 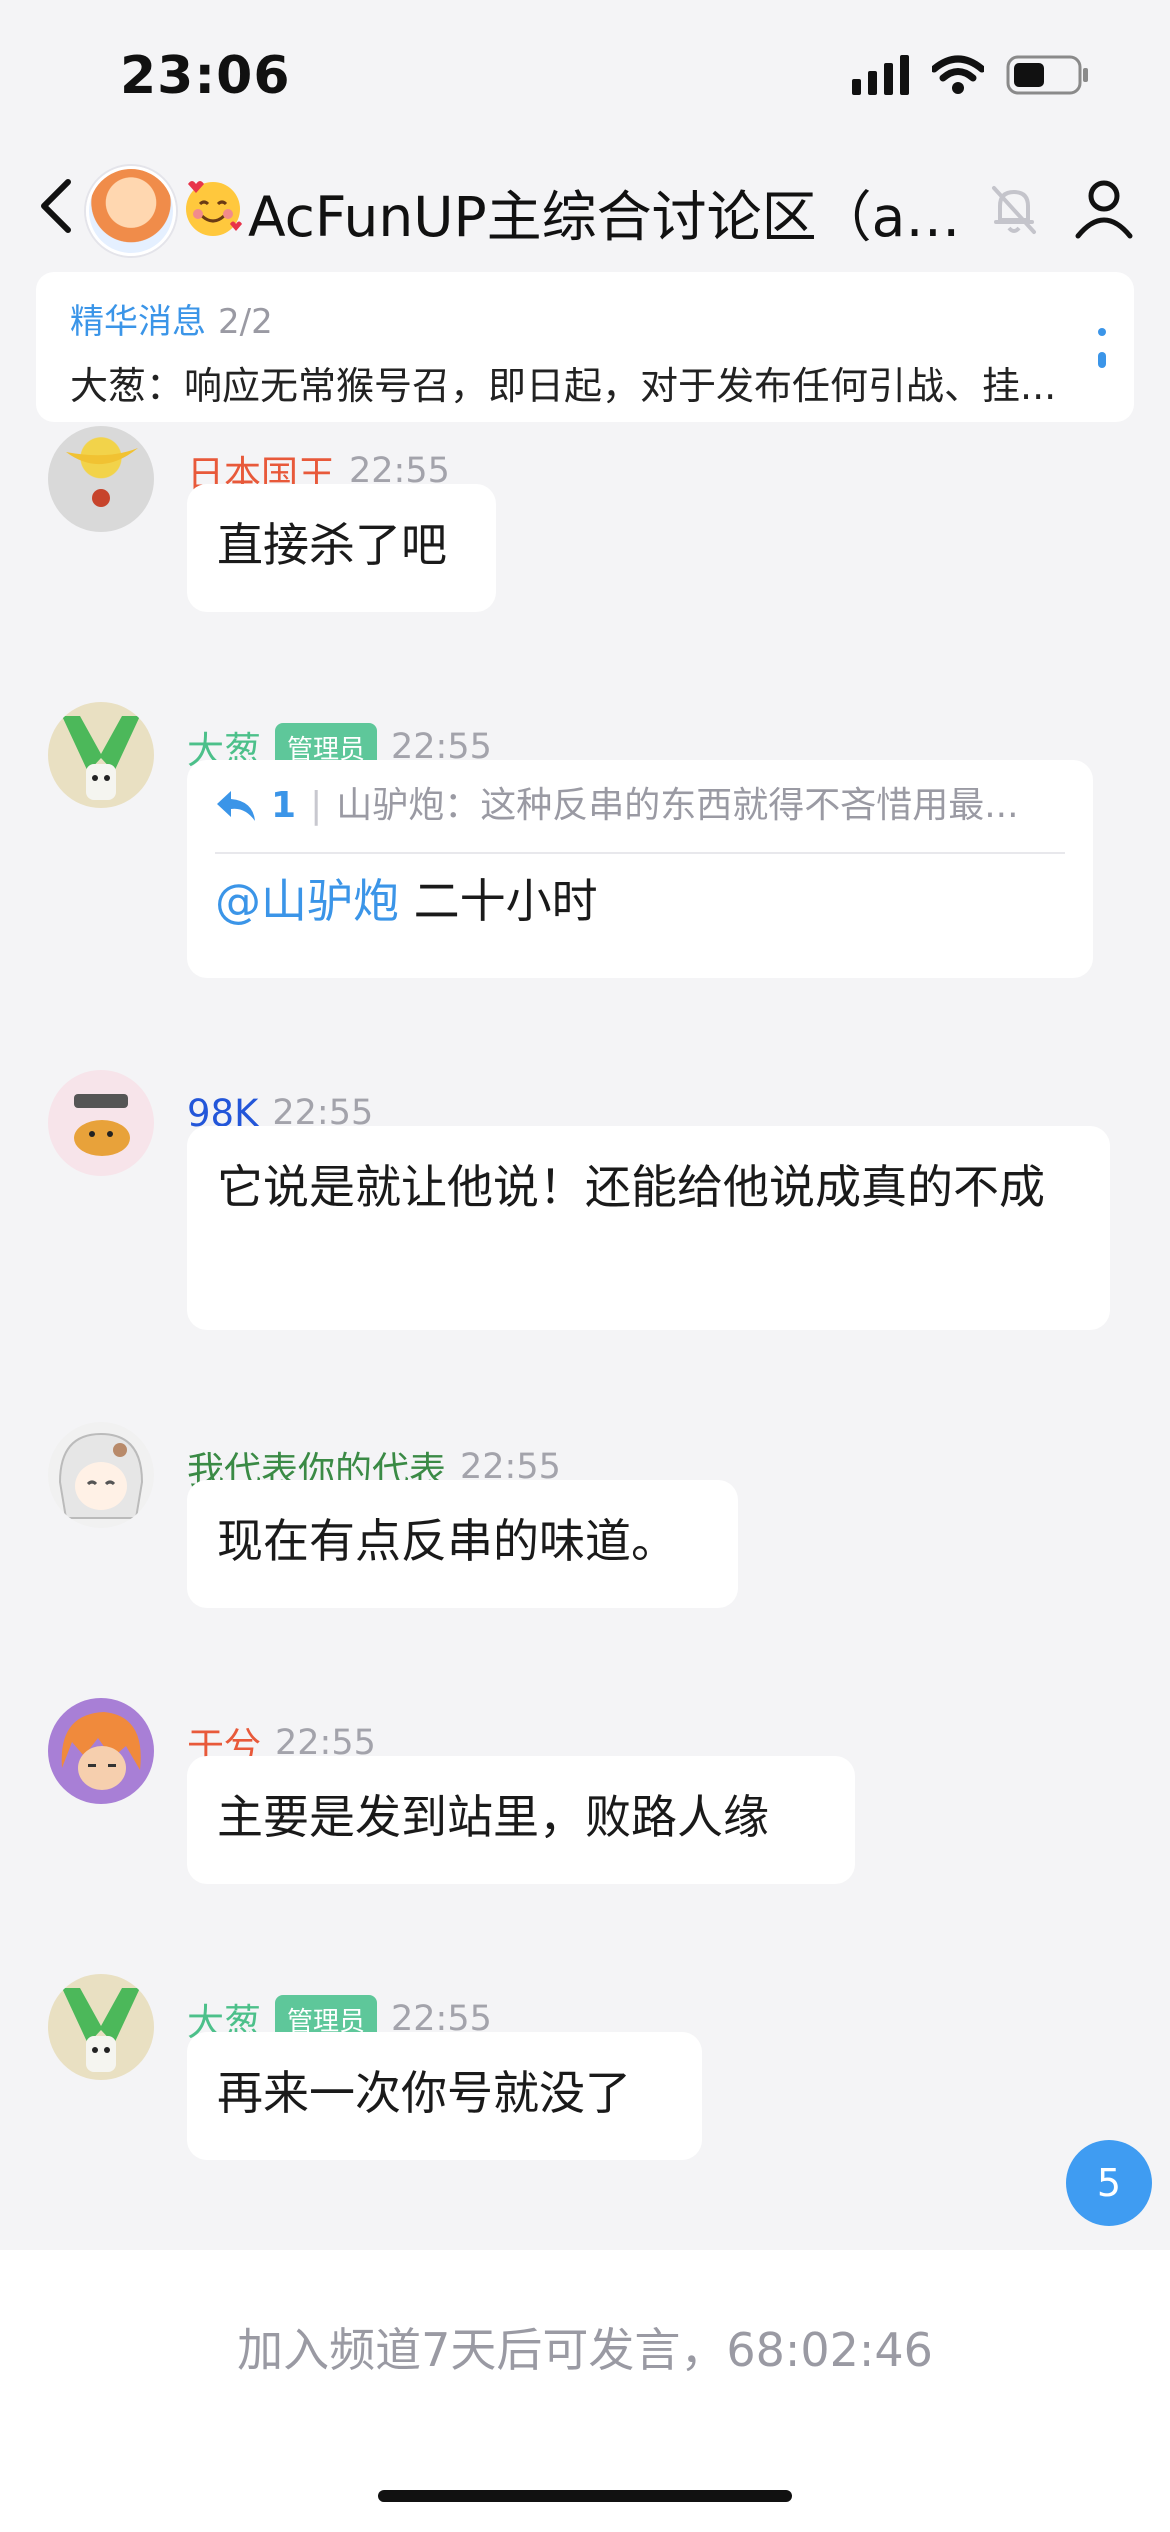 What do you see at coordinates (1014, 210) in the screenshot?
I see `muted-bell-icon` at bounding box center [1014, 210].